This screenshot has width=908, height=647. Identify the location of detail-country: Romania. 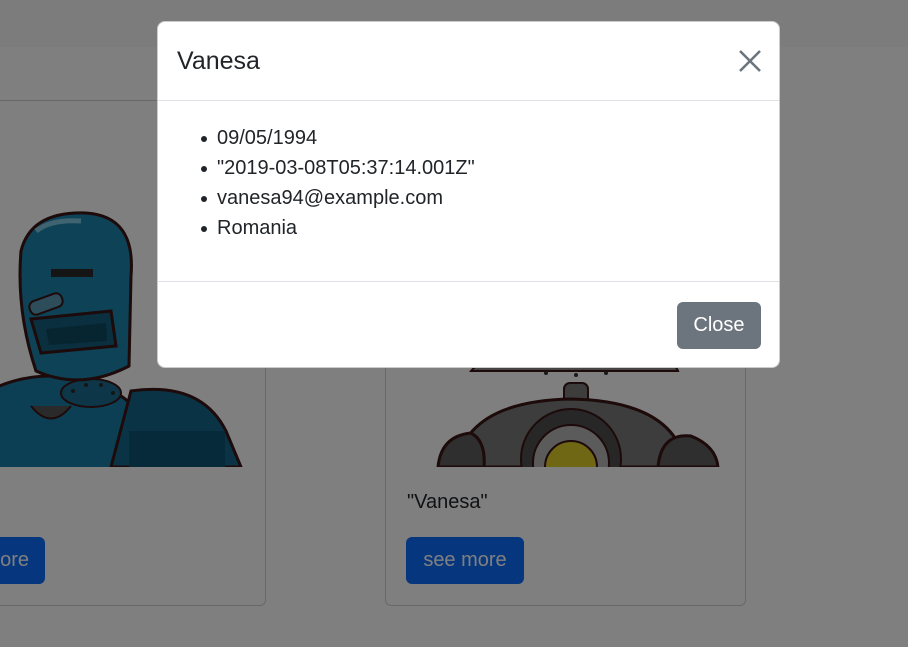
(338, 228).